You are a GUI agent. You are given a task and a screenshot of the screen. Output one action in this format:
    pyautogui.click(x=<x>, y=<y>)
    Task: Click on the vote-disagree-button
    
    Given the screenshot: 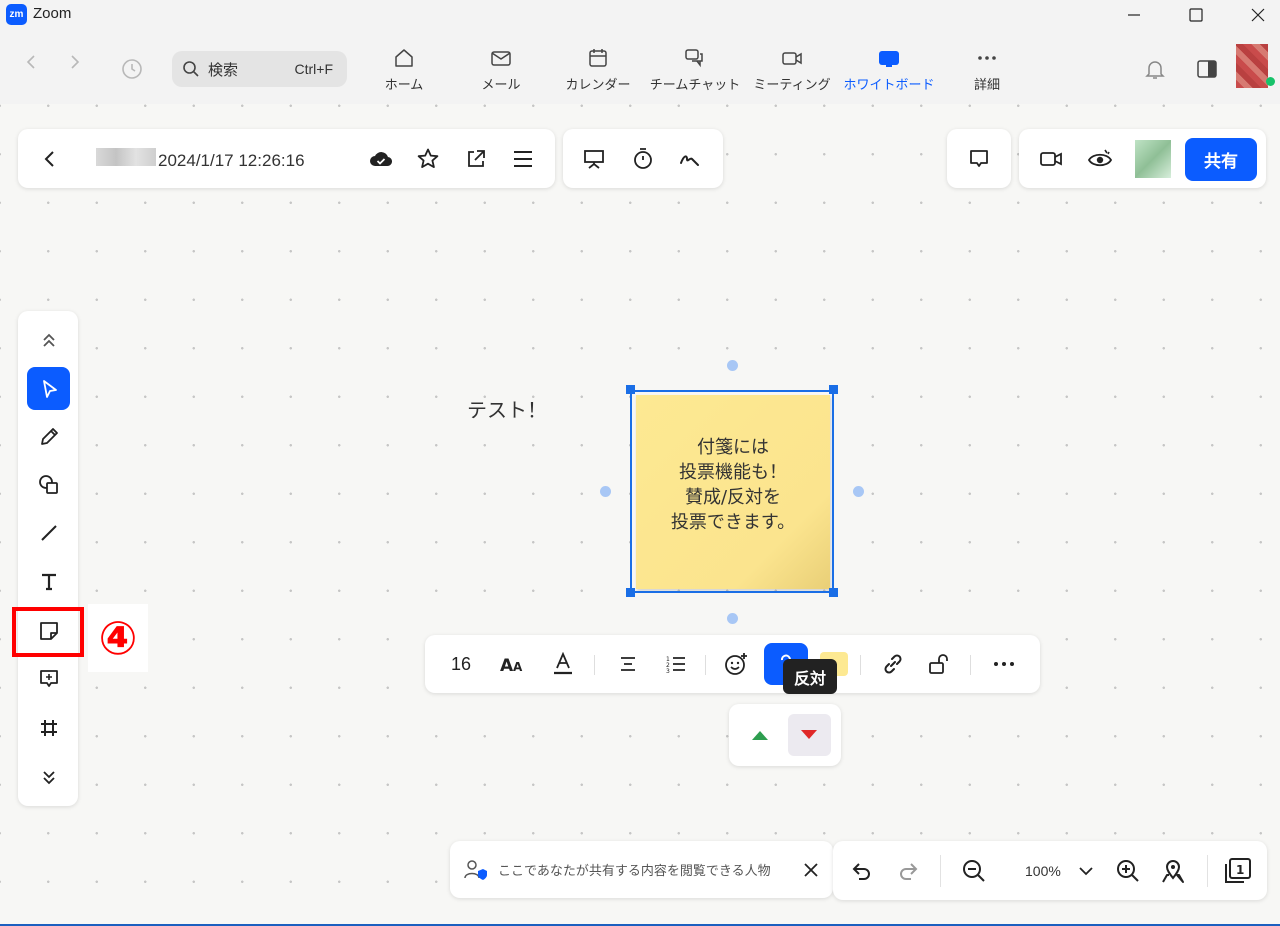 What is the action you would take?
    pyautogui.click(x=809, y=735)
    